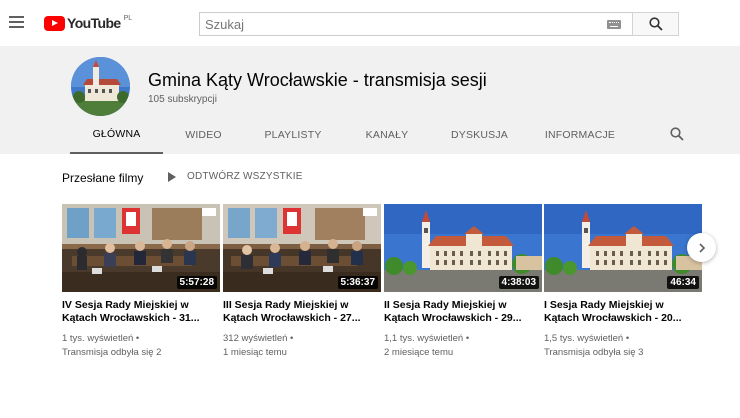 The height and width of the screenshot is (418, 740). Describe the element at coordinates (116, 134) in the screenshot. I see `tab-home: GŁÓWNA` at that location.